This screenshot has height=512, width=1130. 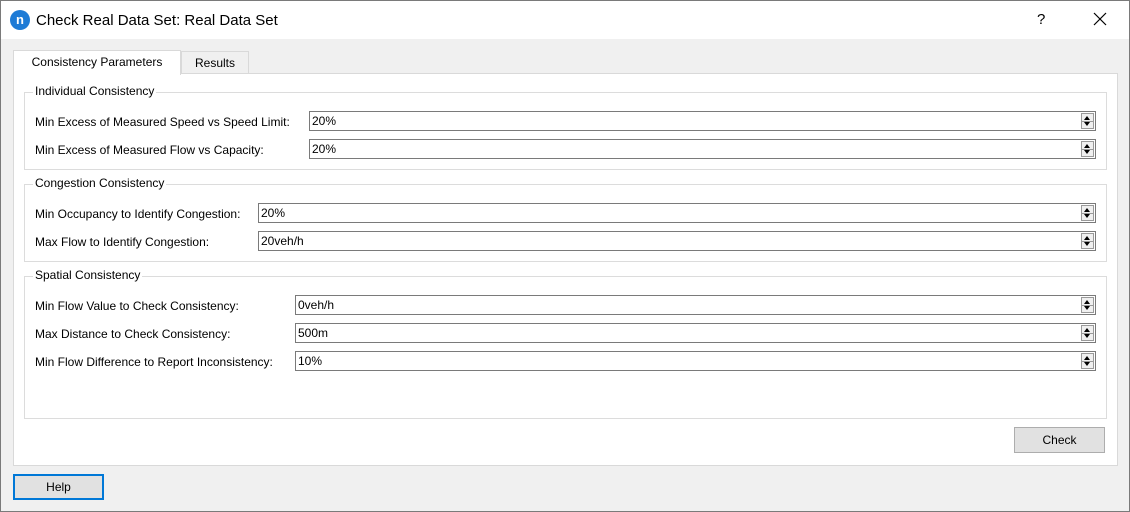 What do you see at coordinates (685, 361) in the screenshot?
I see `min-flow-difference-input` at bounding box center [685, 361].